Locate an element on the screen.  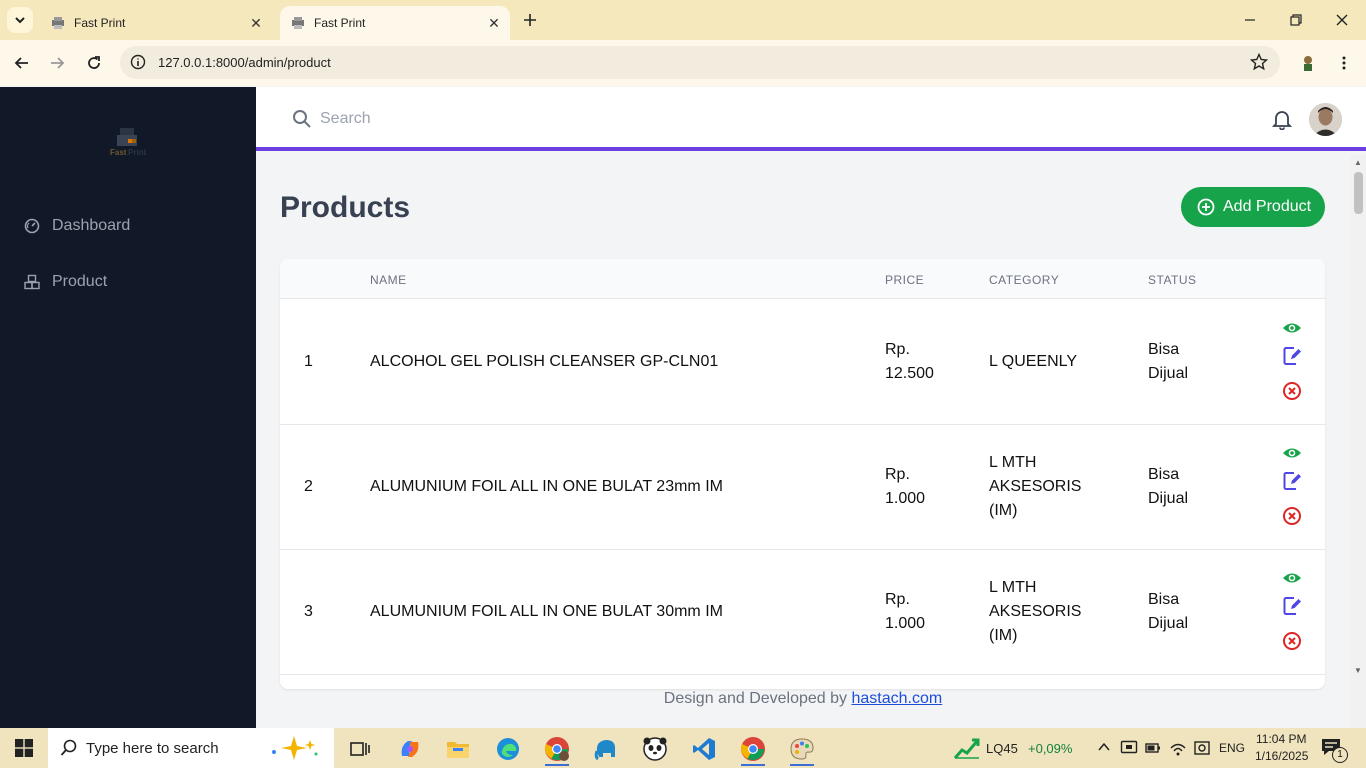
restore-button is located at coordinates (1296, 20).